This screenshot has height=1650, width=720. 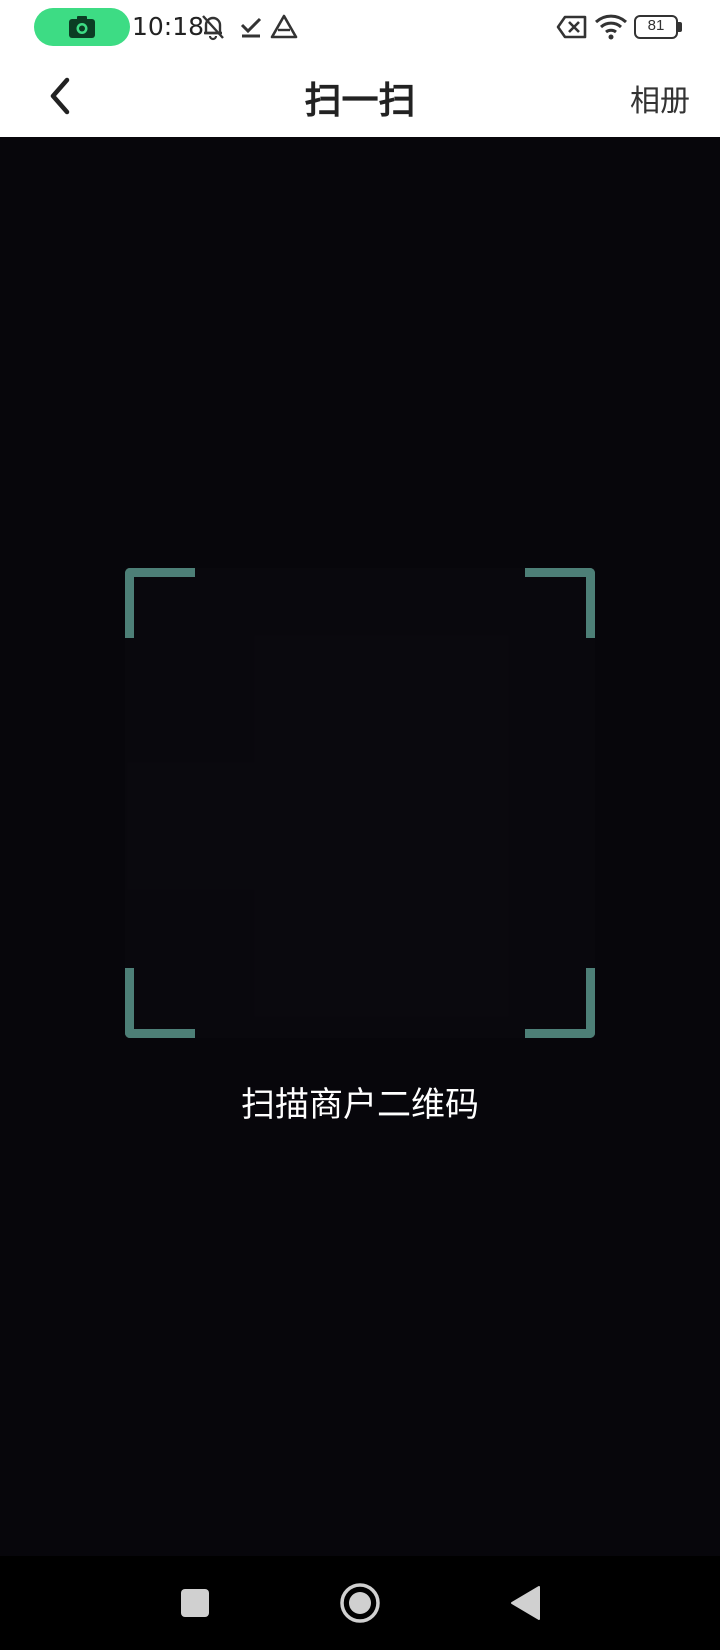 I want to click on camera-indicator-pill, so click(x=82, y=27).